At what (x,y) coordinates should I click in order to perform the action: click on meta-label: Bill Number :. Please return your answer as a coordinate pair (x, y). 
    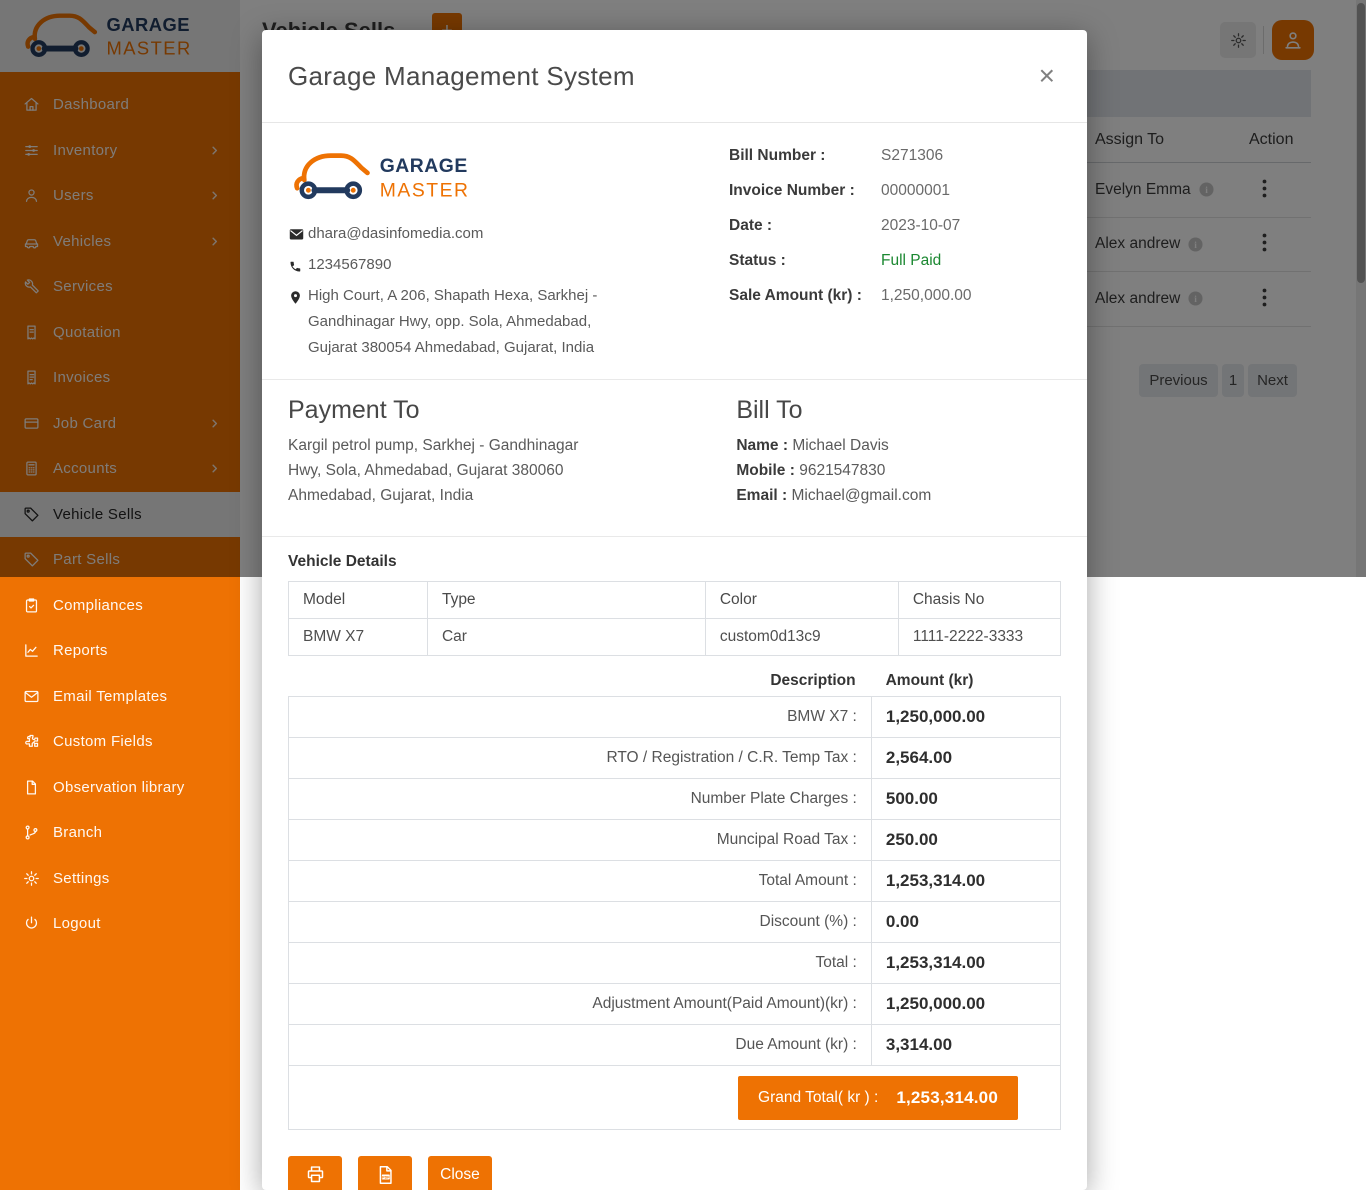
    Looking at the image, I should click on (777, 155).